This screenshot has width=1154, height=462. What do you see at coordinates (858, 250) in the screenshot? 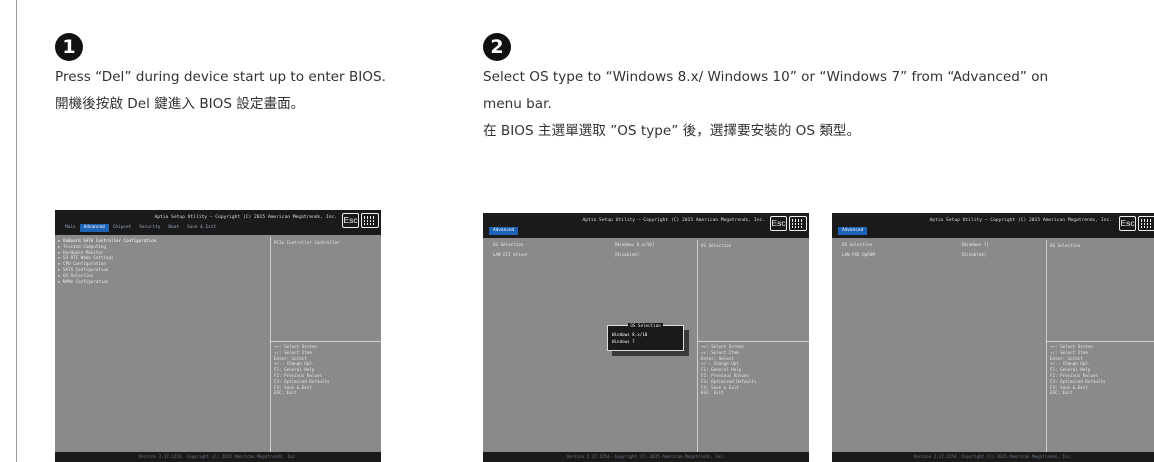
I see `bios-settings: OS Selection LAN PXE OpROM` at bounding box center [858, 250].